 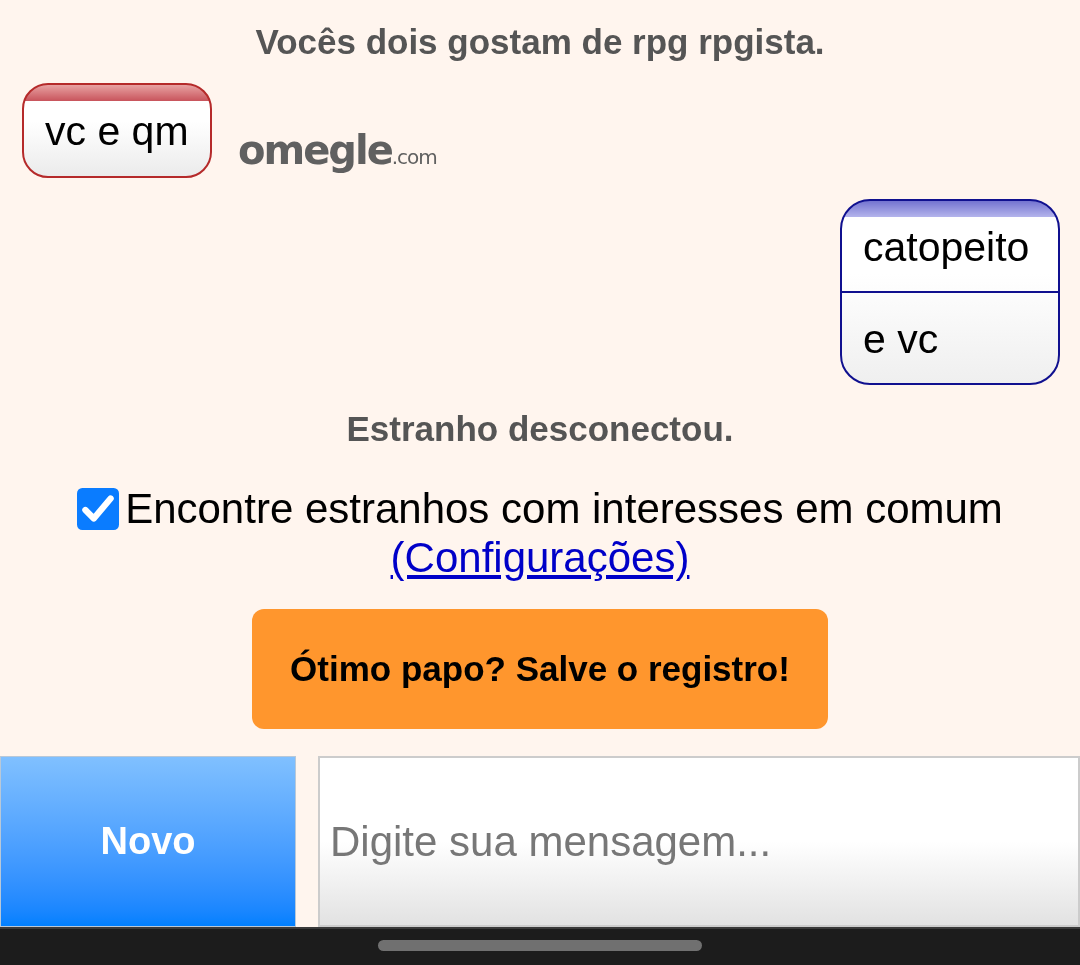 I want to click on option-label: Encontre estranhos com interesses em comum, so click(x=564, y=509).